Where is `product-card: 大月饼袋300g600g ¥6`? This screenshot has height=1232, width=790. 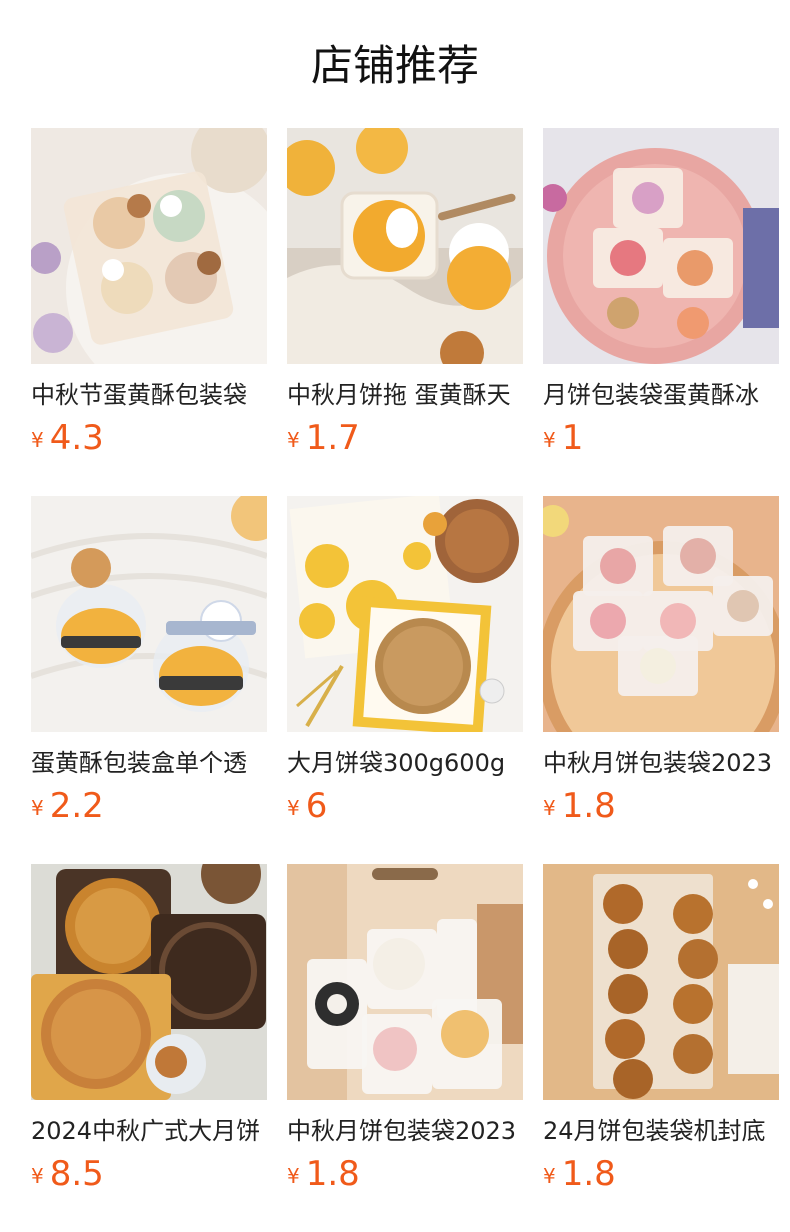 product-card: 大月饼袋300g600g ¥6 is located at coordinates (405, 661).